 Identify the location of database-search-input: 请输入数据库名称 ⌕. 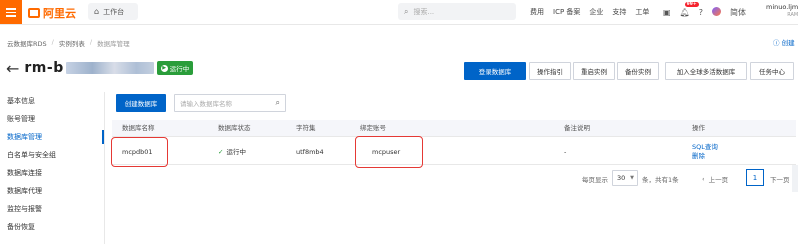
(230, 103).